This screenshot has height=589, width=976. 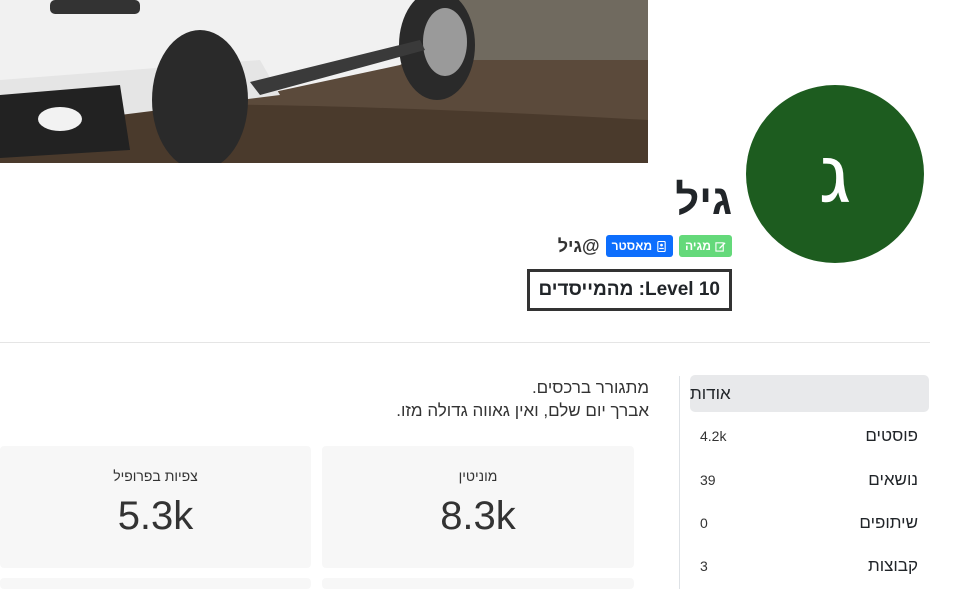 What do you see at coordinates (632, 246) in the screenshot?
I see `badge-master-label: מאסטר` at bounding box center [632, 246].